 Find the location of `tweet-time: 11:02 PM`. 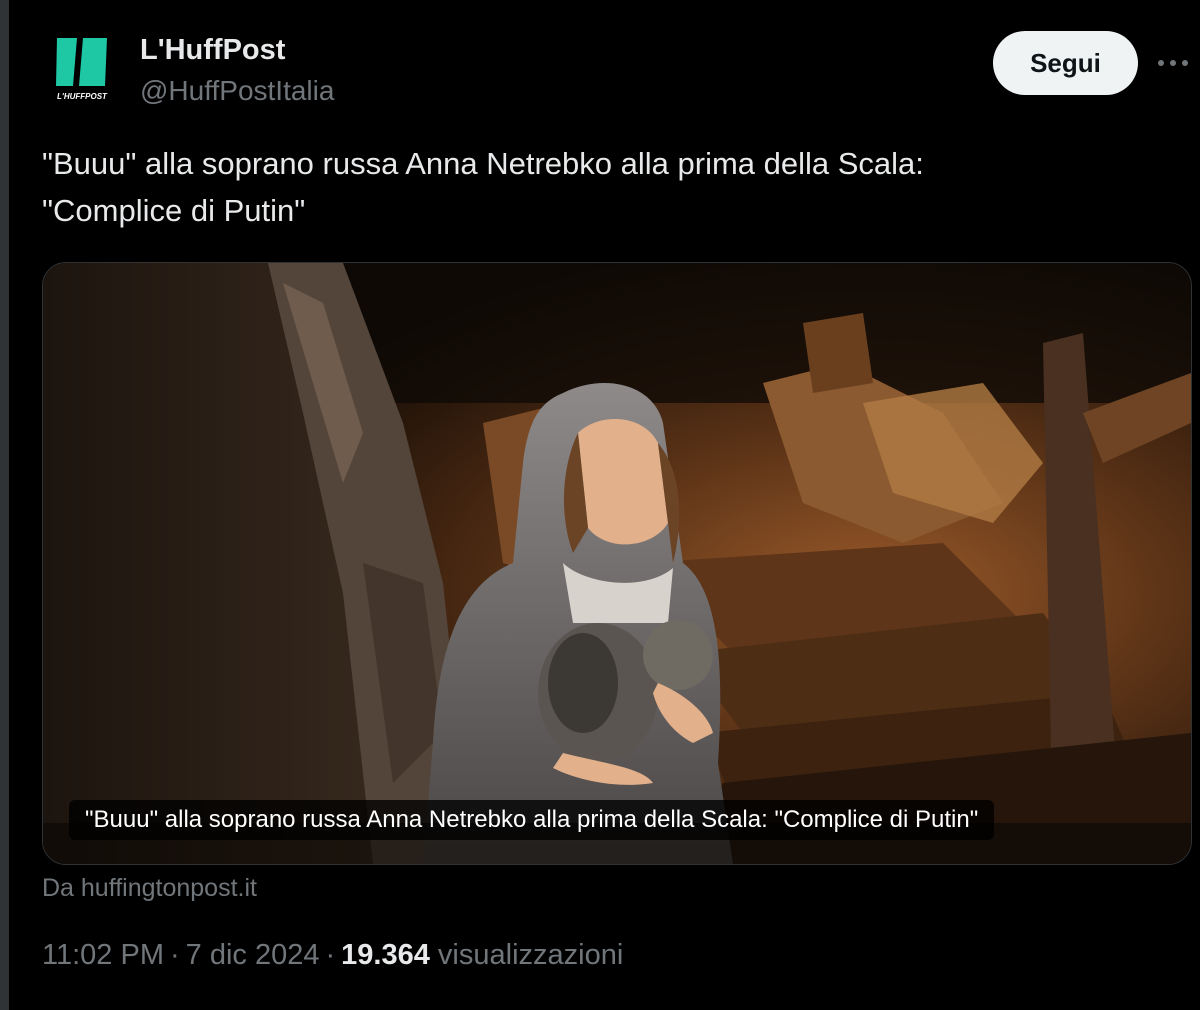

tweet-time: 11:02 PM is located at coordinates (103, 955).